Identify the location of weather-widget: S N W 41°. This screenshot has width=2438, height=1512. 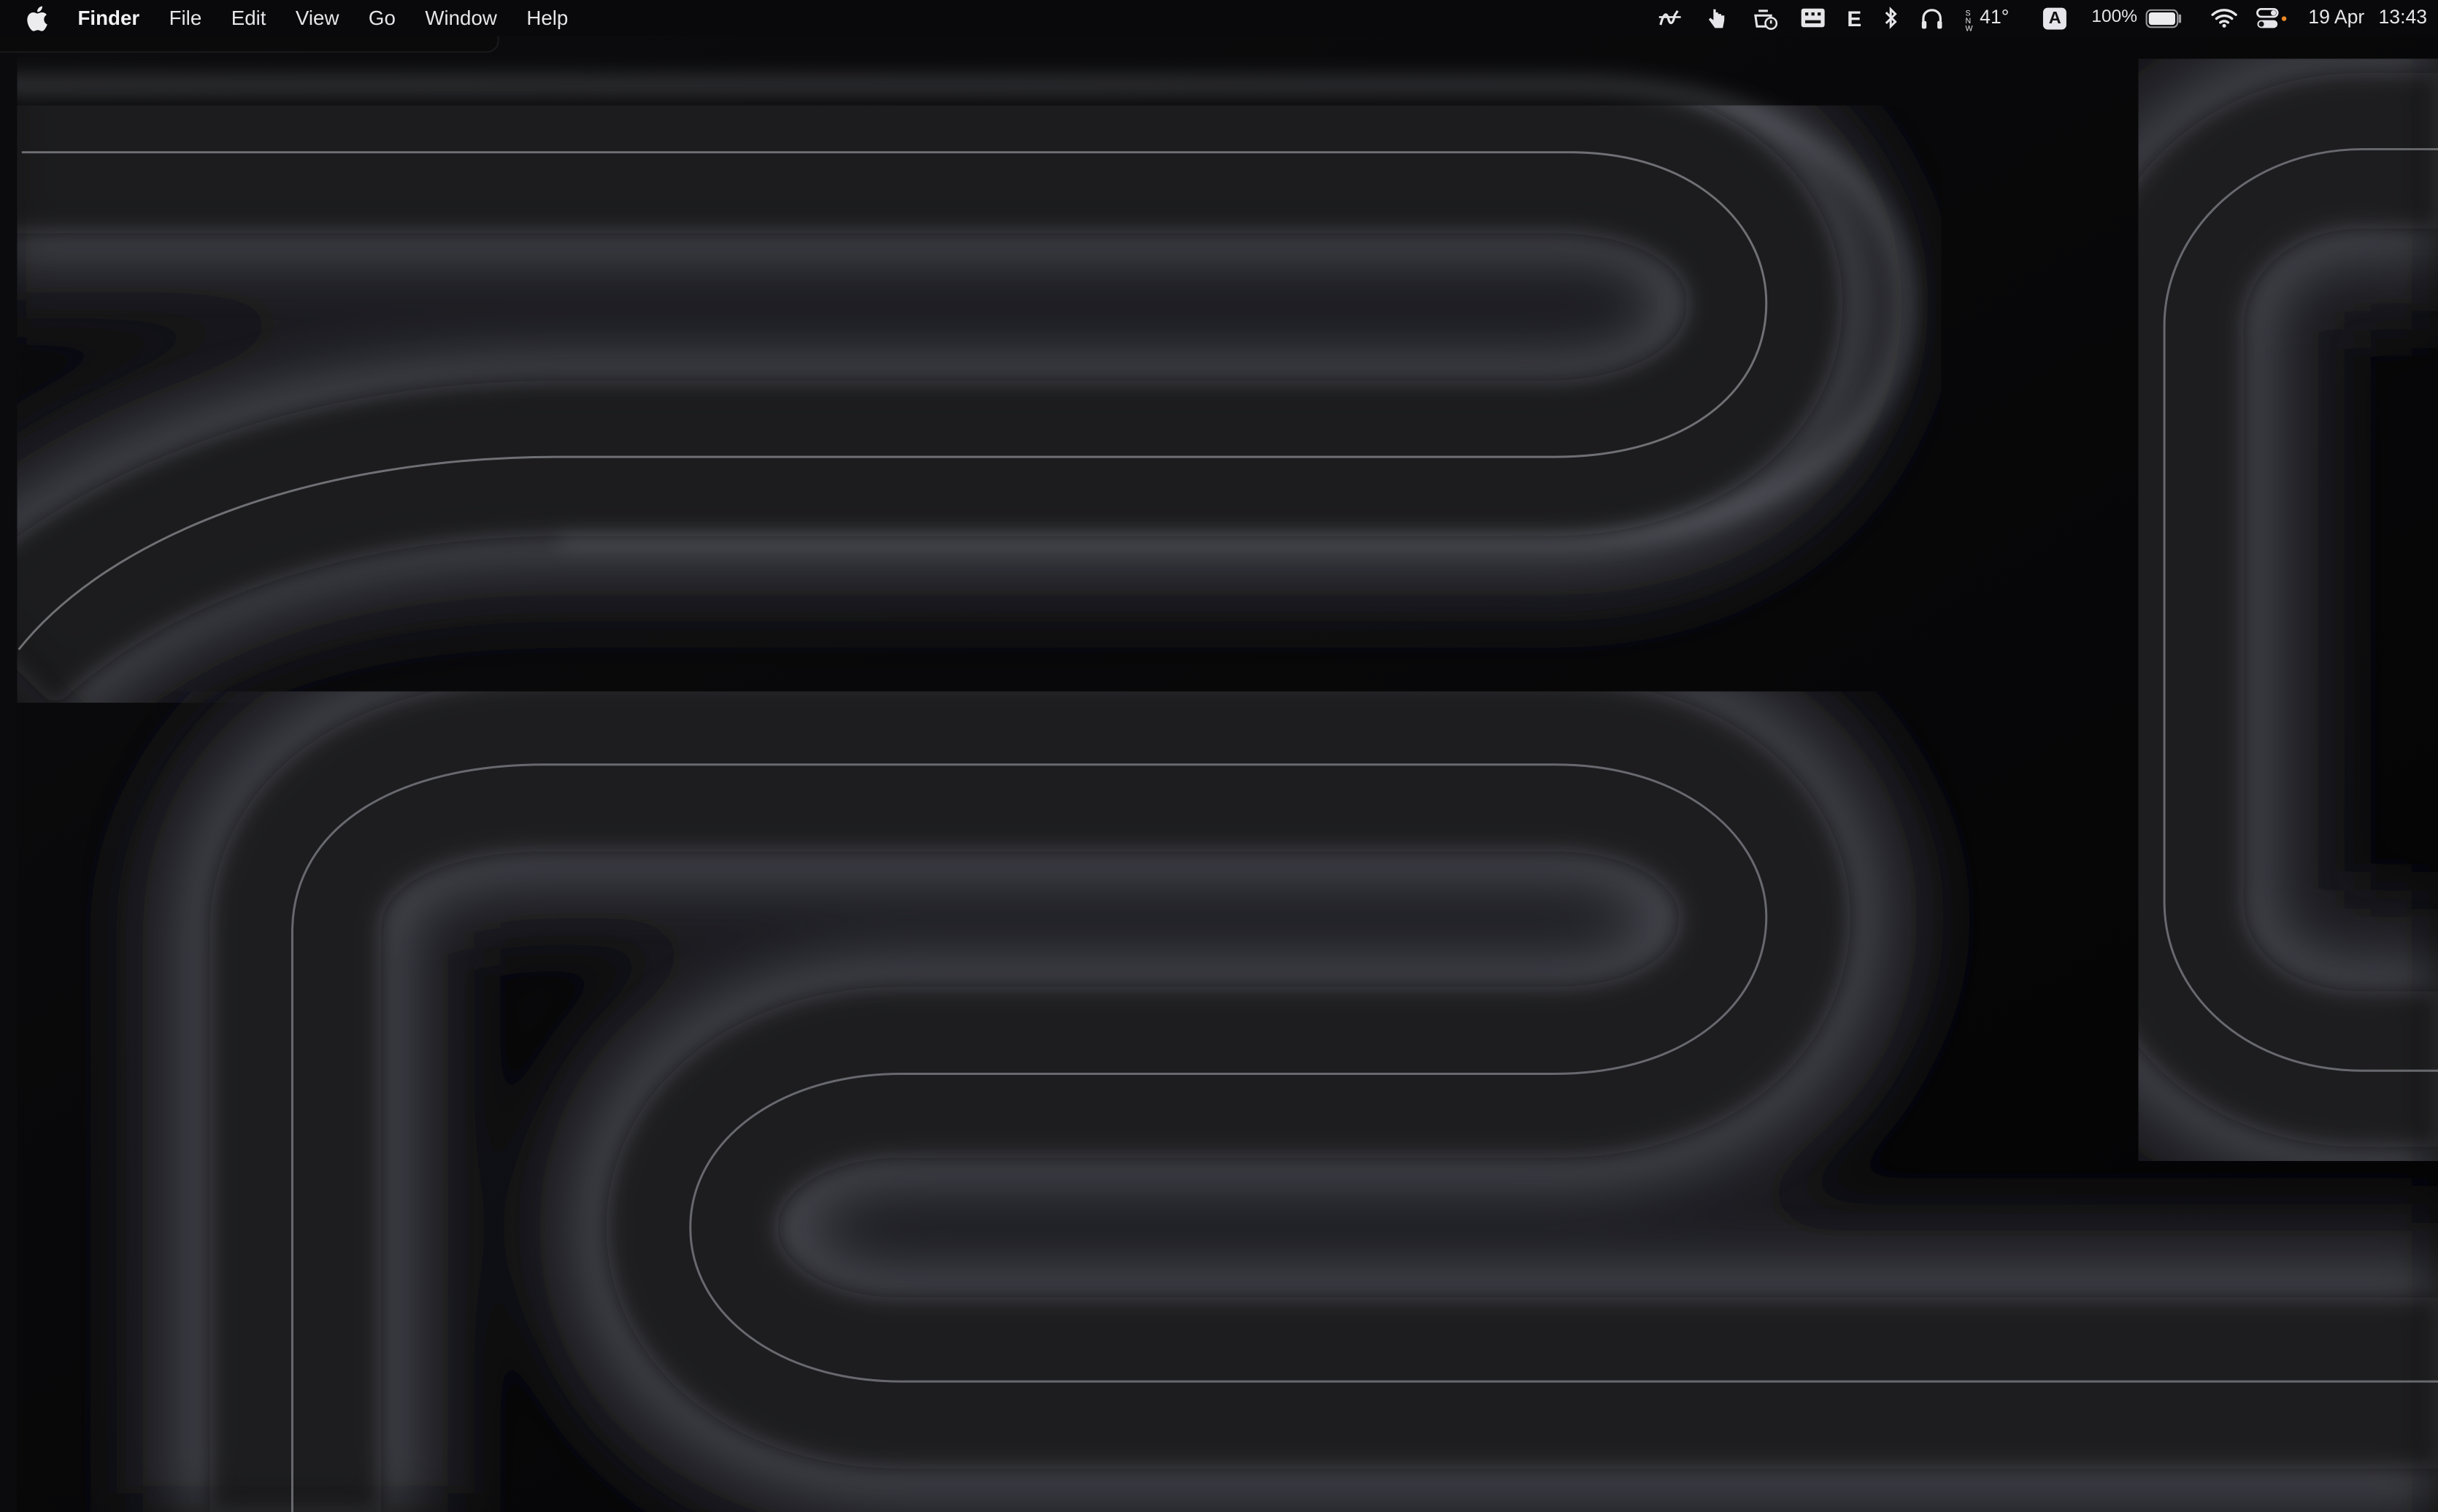
(1987, 18).